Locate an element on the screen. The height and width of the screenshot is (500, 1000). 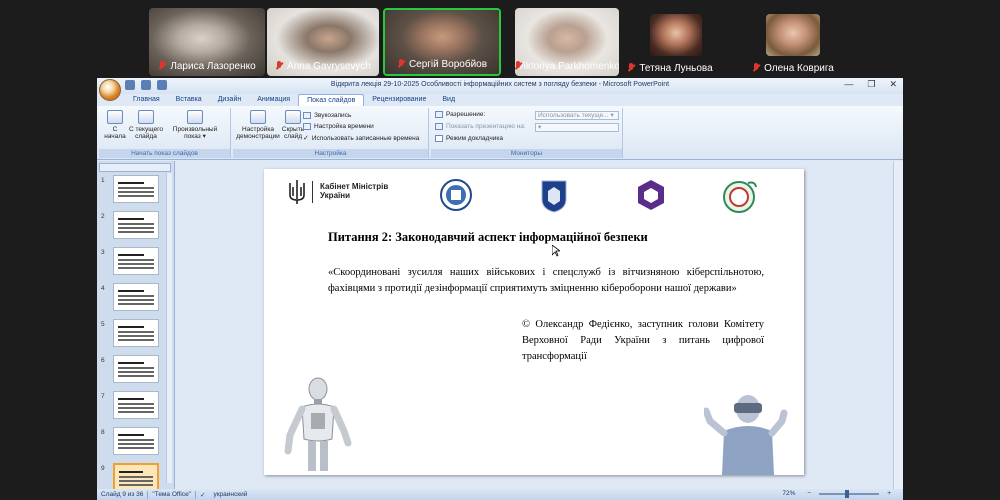
group-label: Мониторы is located at coordinates (526, 153).